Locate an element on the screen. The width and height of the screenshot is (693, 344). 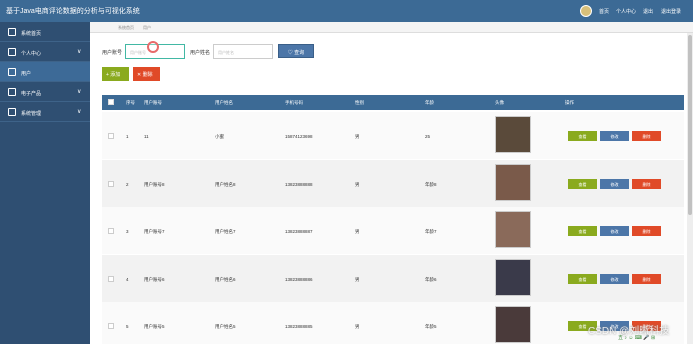
col-name: 用户姓名 is located at coordinates (224, 102).